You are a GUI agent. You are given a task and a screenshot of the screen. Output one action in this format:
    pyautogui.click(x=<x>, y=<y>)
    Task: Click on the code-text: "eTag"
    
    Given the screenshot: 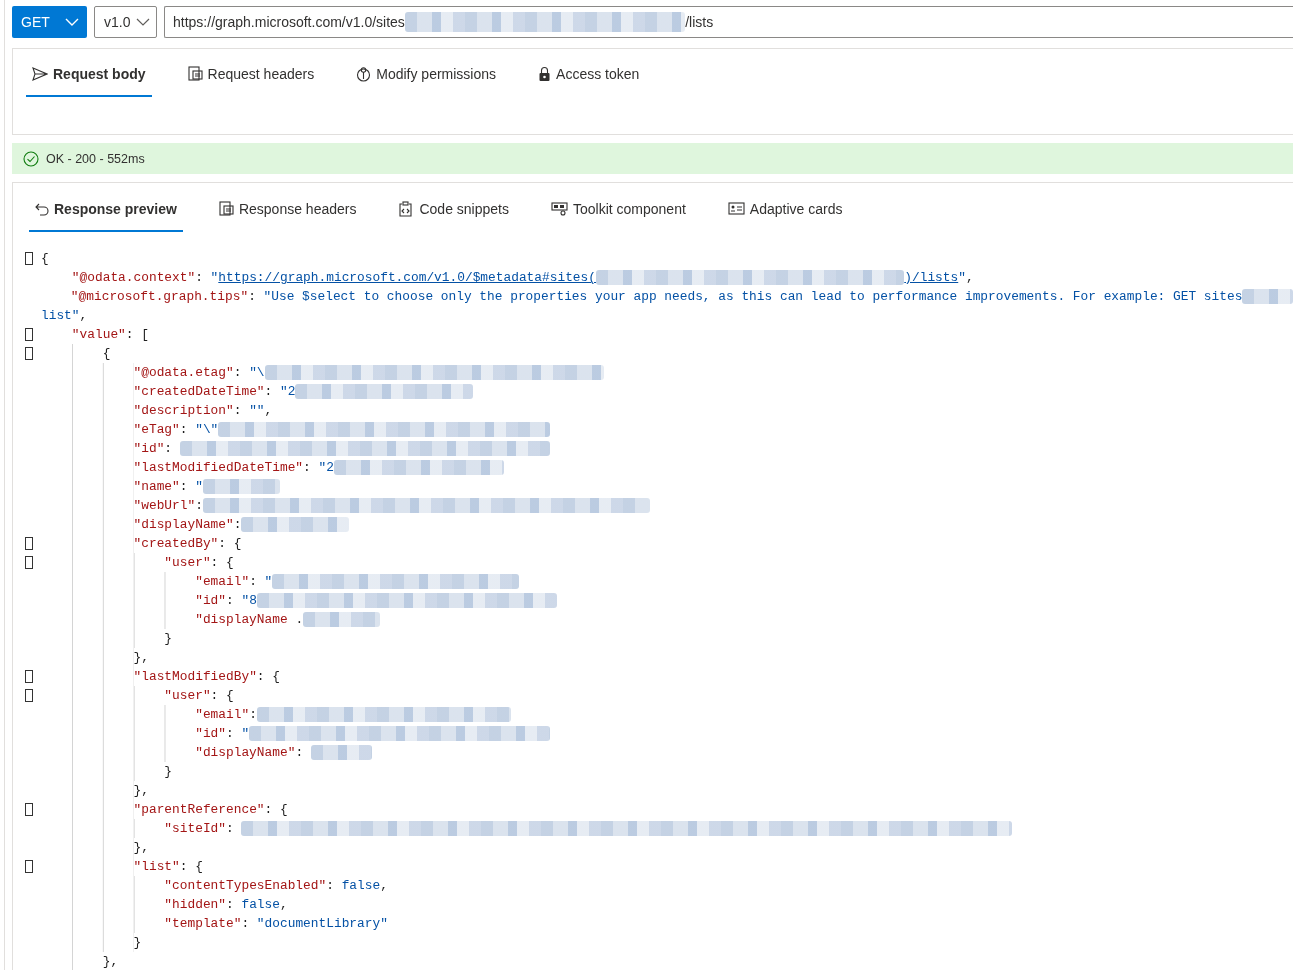 What is the action you would take?
    pyautogui.click(x=156, y=430)
    